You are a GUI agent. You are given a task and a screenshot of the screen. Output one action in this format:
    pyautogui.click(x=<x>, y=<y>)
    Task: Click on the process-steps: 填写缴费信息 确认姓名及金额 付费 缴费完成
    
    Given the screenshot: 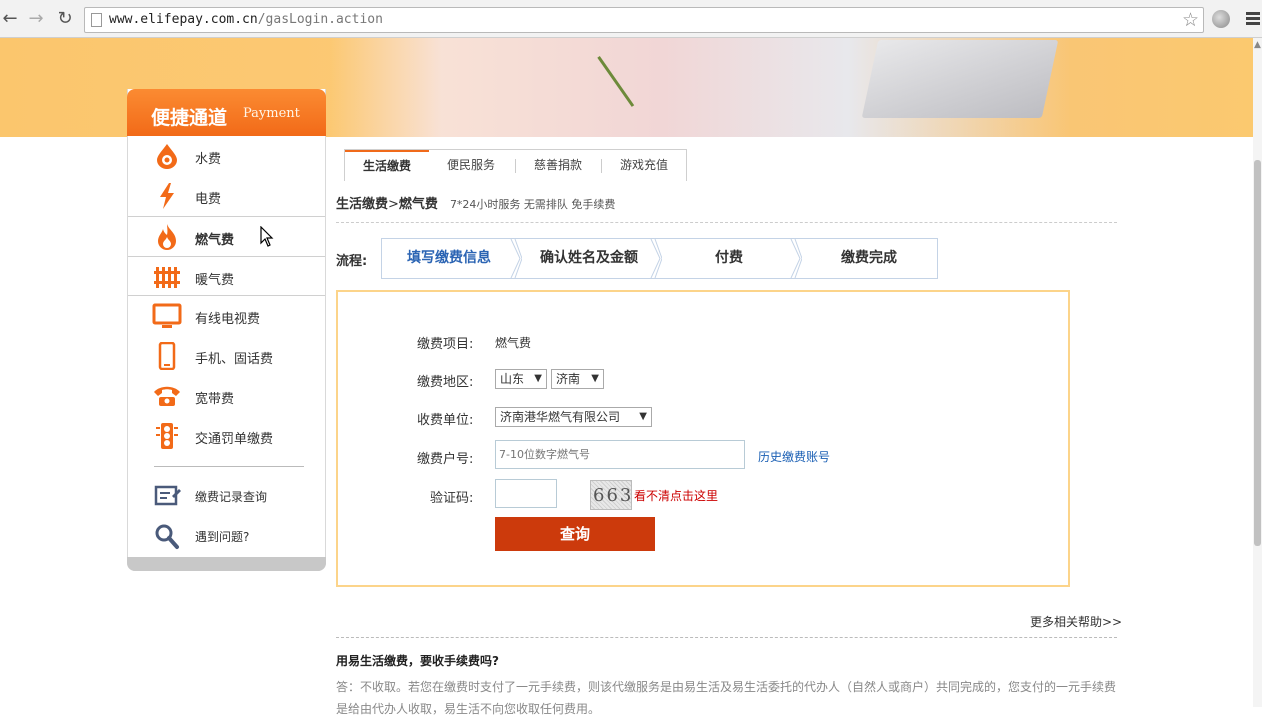 What is the action you would take?
    pyautogui.click(x=659, y=258)
    